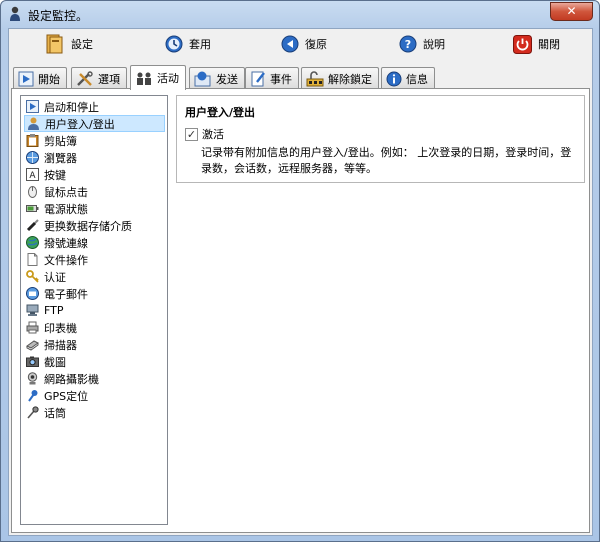 The width and height of the screenshot is (600, 542). Describe the element at coordinates (66, 294) in the screenshot. I see `list-item-label: 電子郵件` at that location.